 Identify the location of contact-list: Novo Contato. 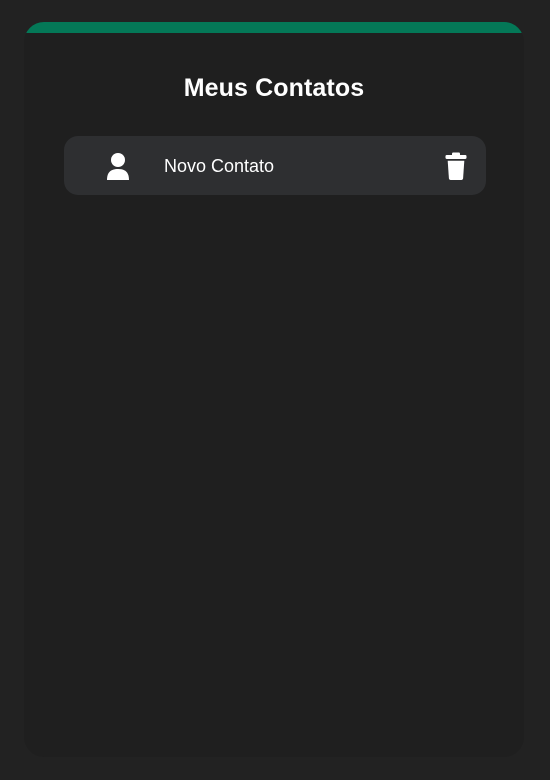
(275, 165).